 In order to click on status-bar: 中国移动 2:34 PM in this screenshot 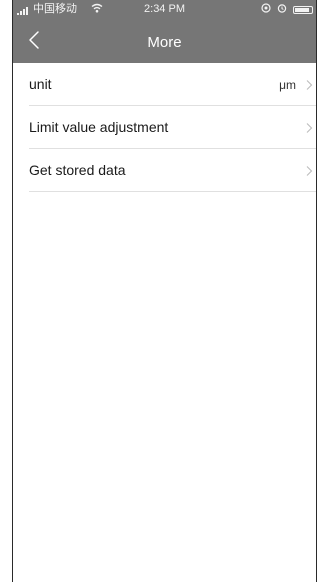, I will do `click(164, 10)`.